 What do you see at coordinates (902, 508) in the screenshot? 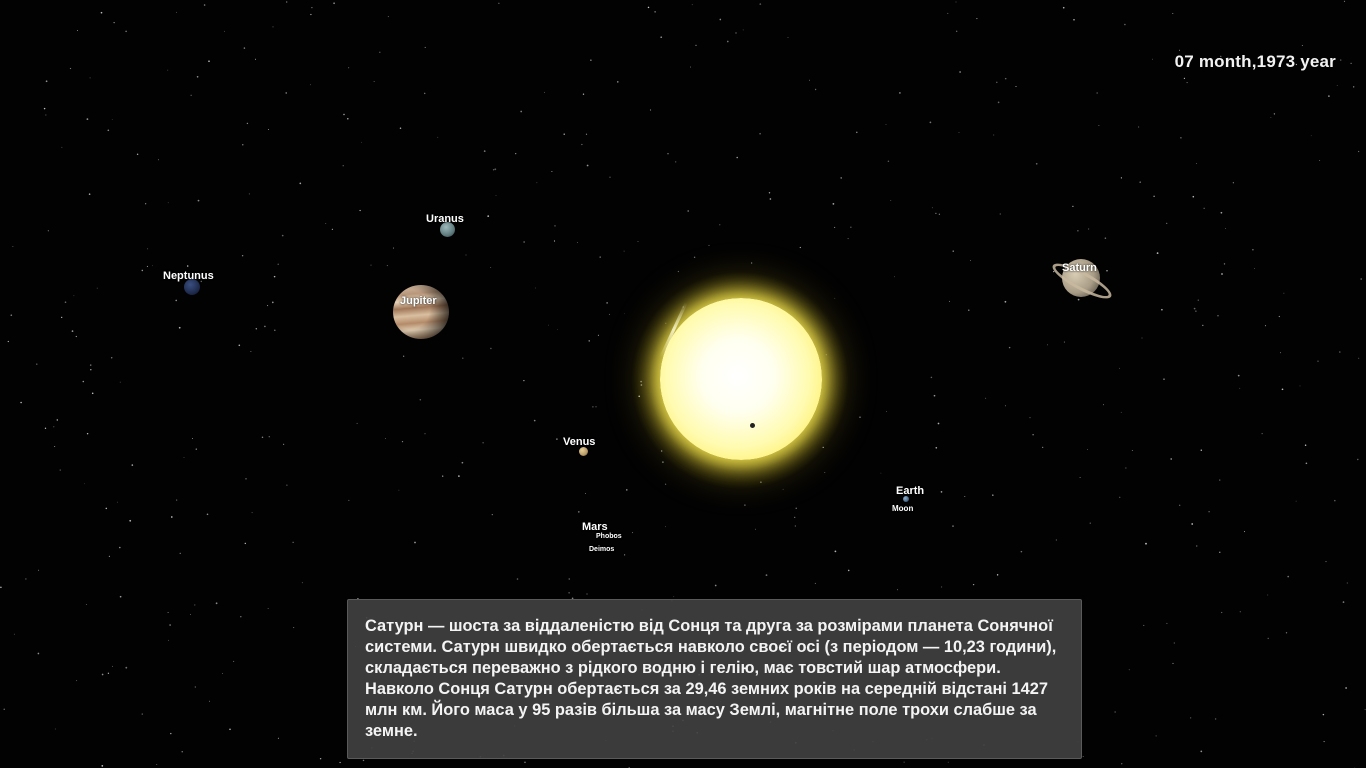
I see `moon-label: Moon` at bounding box center [902, 508].